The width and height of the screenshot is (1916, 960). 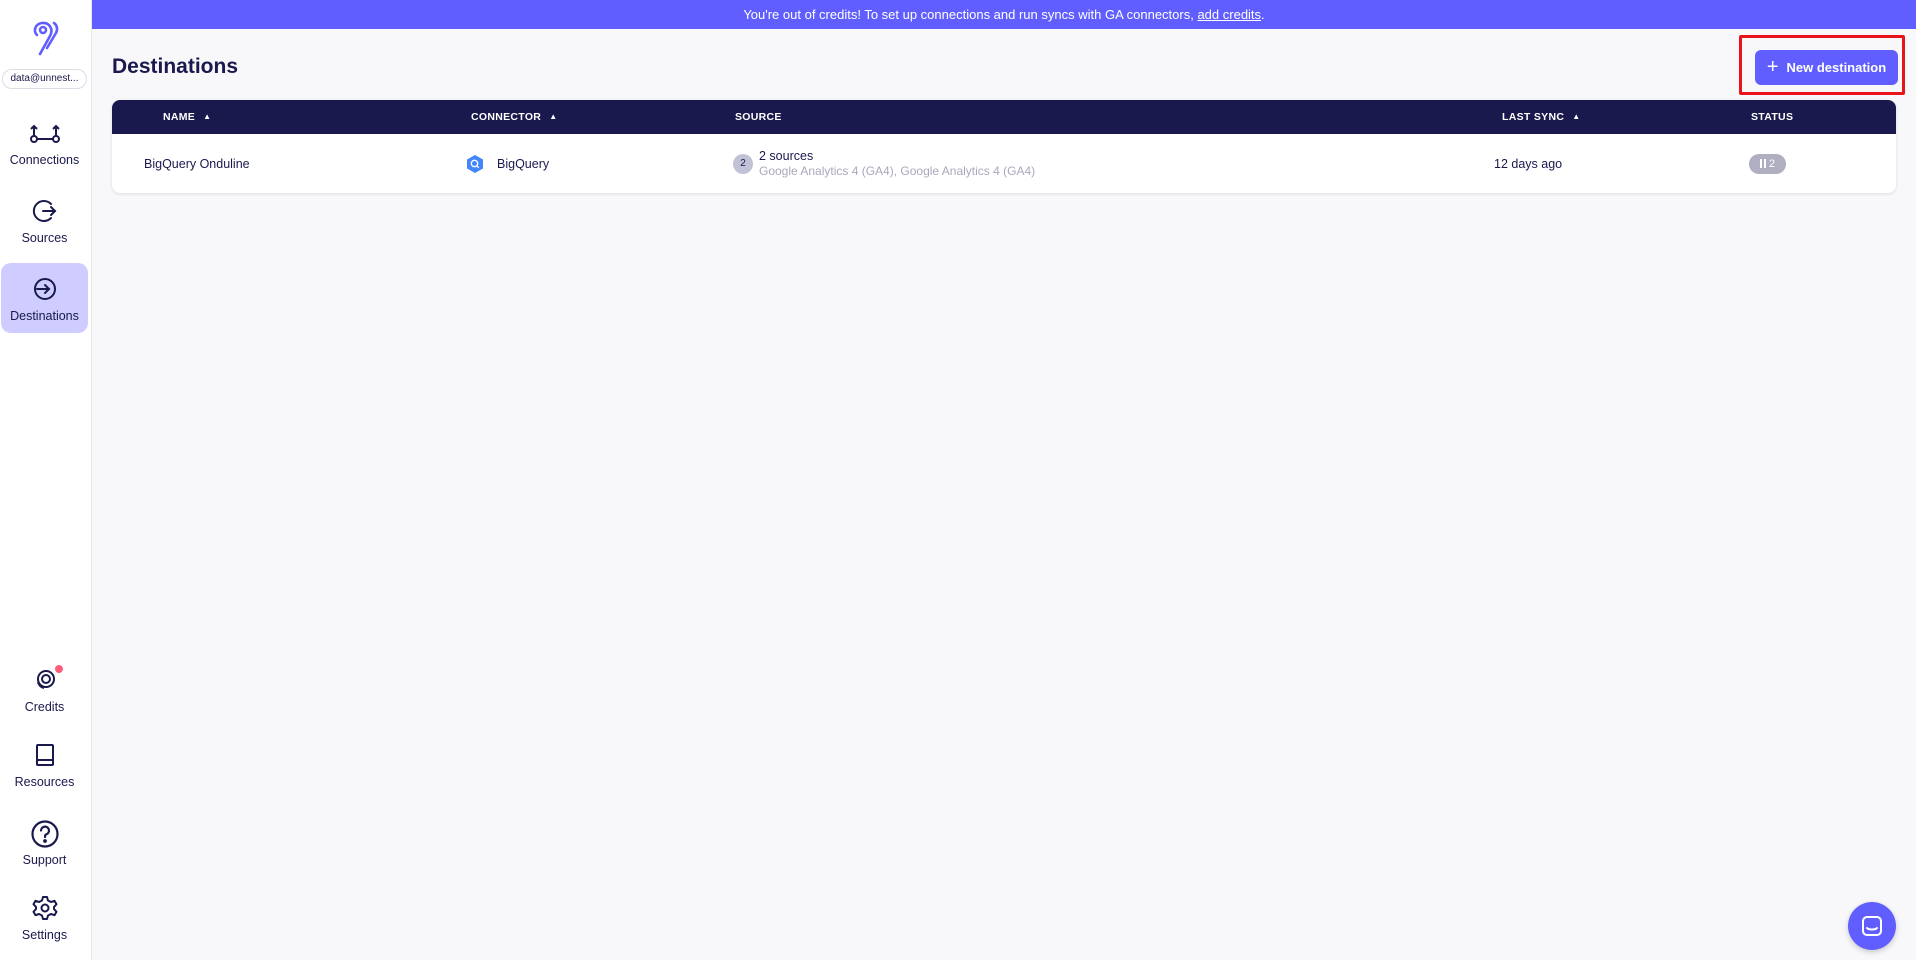 What do you see at coordinates (197, 163) in the screenshot?
I see `destination-name: BigQuery Onduline` at bounding box center [197, 163].